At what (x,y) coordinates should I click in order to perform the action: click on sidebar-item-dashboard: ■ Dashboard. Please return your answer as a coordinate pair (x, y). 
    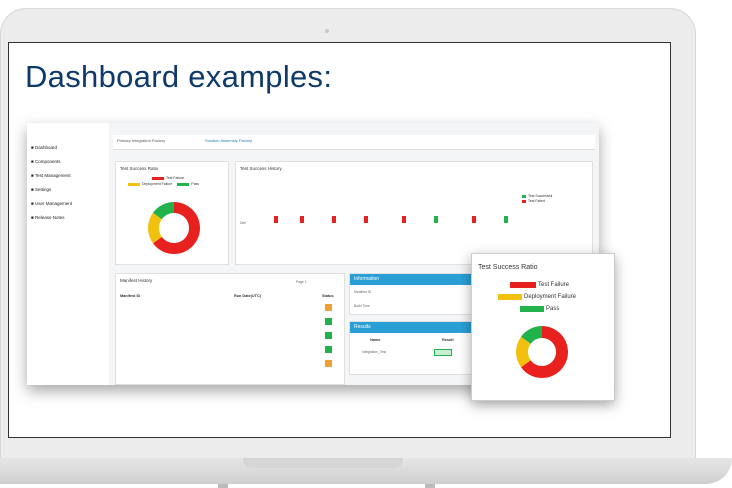
    Looking at the image, I should click on (44, 147).